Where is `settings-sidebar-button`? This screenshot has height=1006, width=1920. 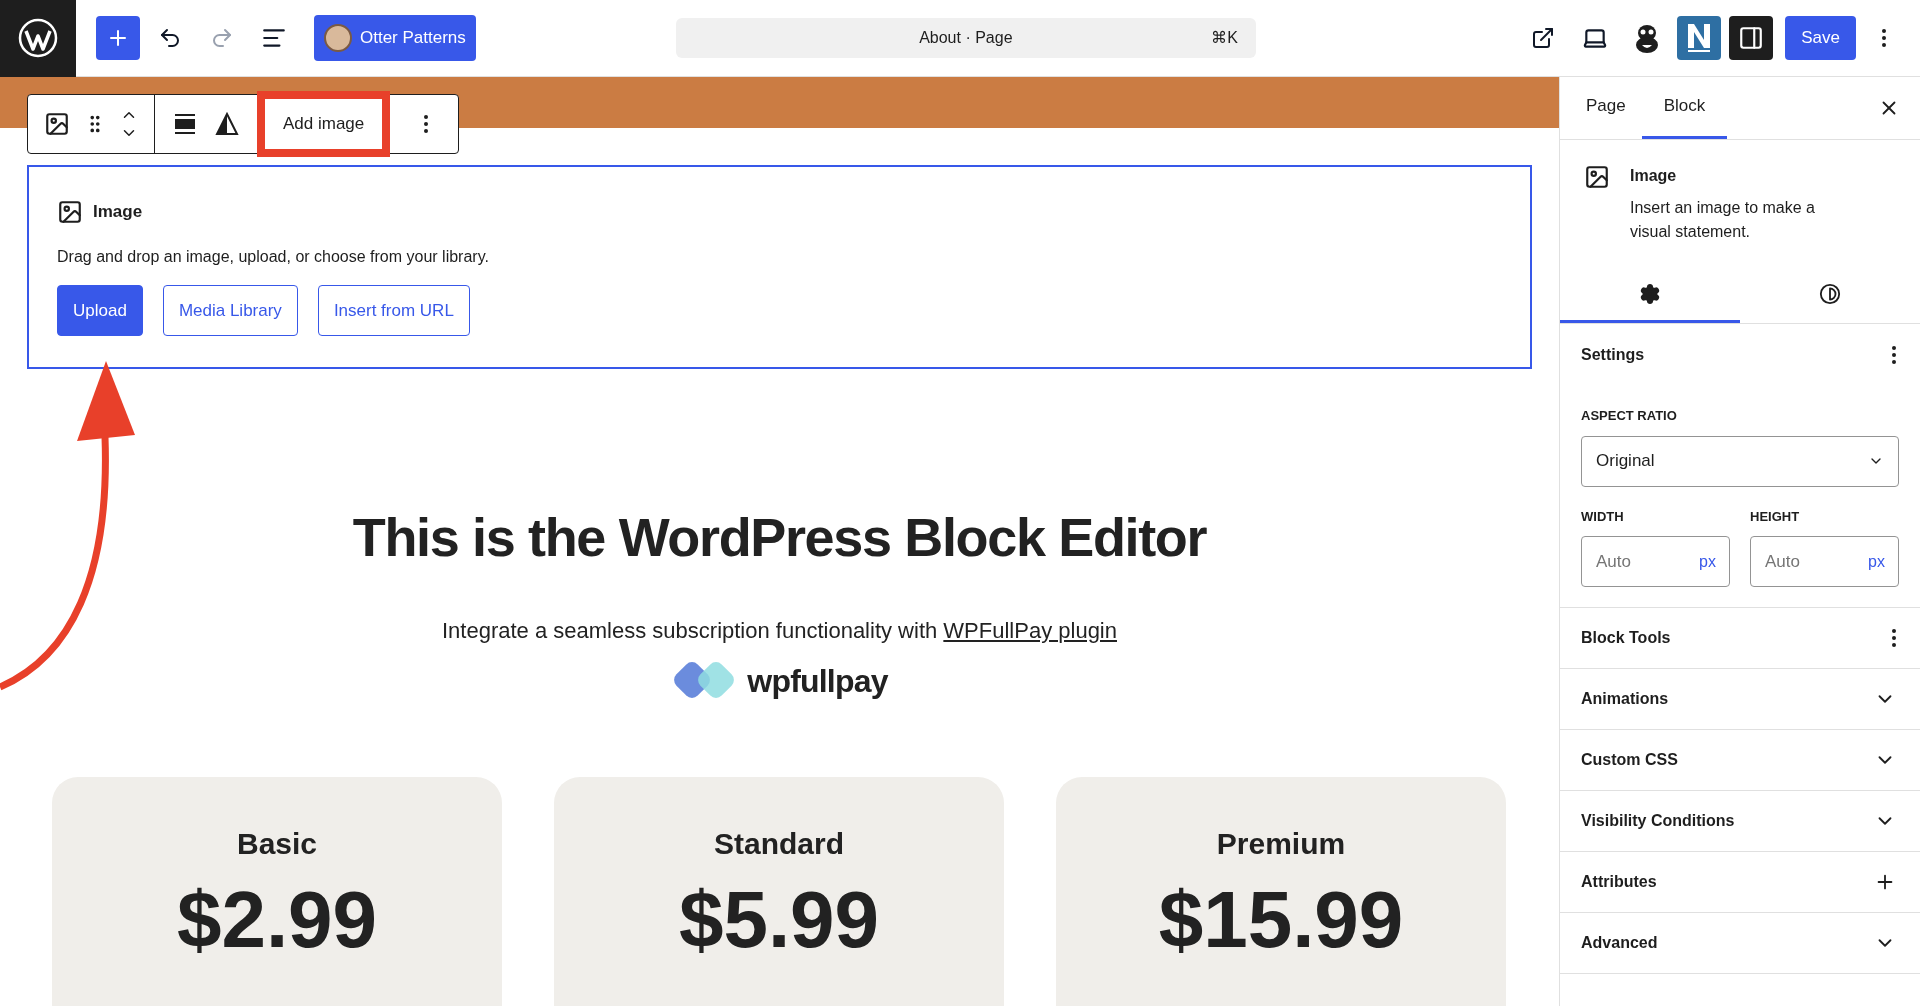
settings-sidebar-button is located at coordinates (1751, 38).